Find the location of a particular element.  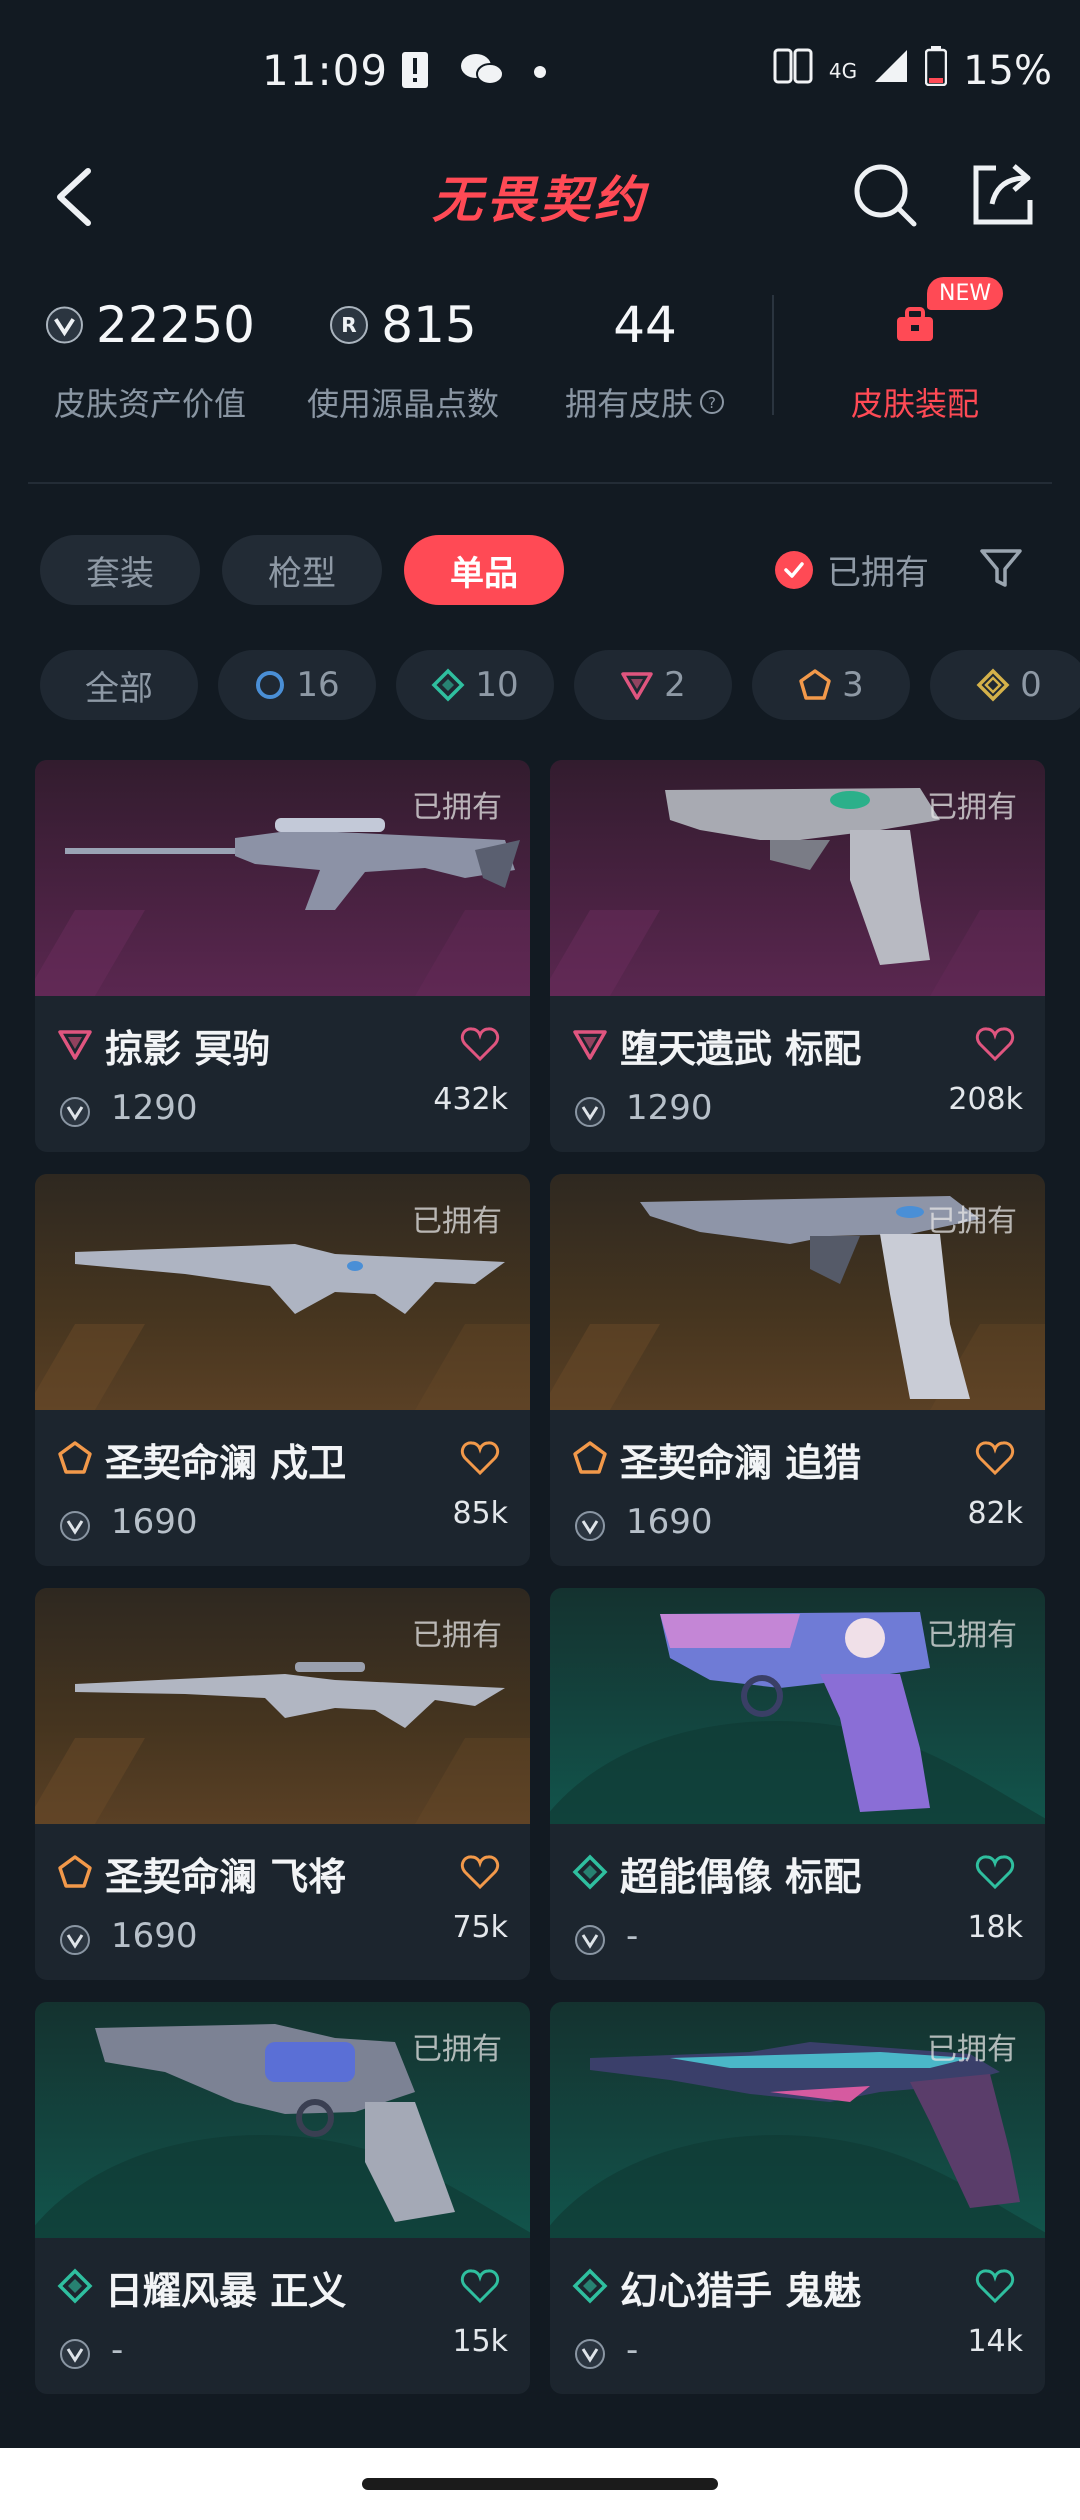

skin-card: 已拥有 日耀风暴 正义 - 15k is located at coordinates (282, 2198).